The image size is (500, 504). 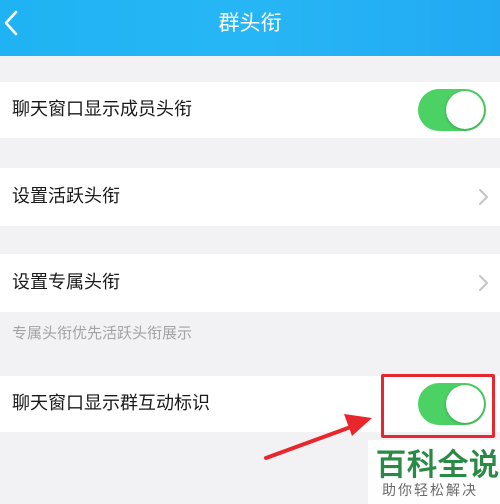 What do you see at coordinates (15, 28) in the screenshot?
I see `back-chevron-icon` at bounding box center [15, 28].